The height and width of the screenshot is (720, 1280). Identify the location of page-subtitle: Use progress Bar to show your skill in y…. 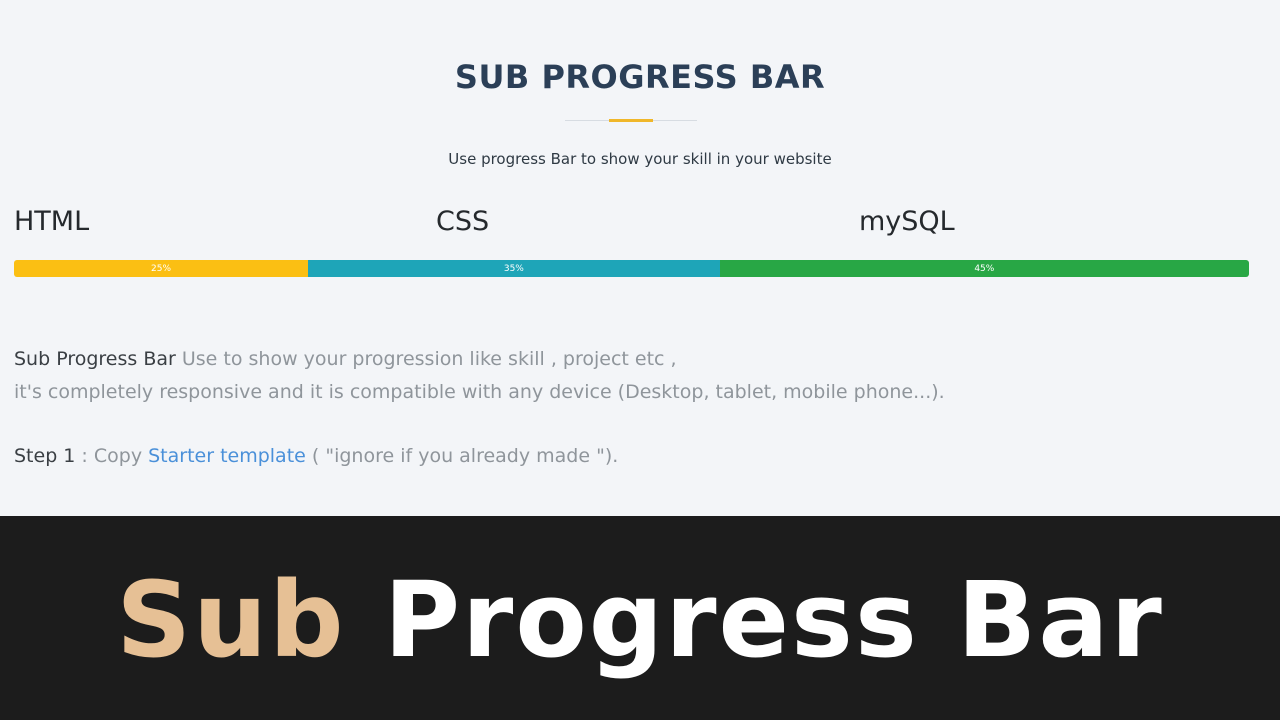
(640, 159).